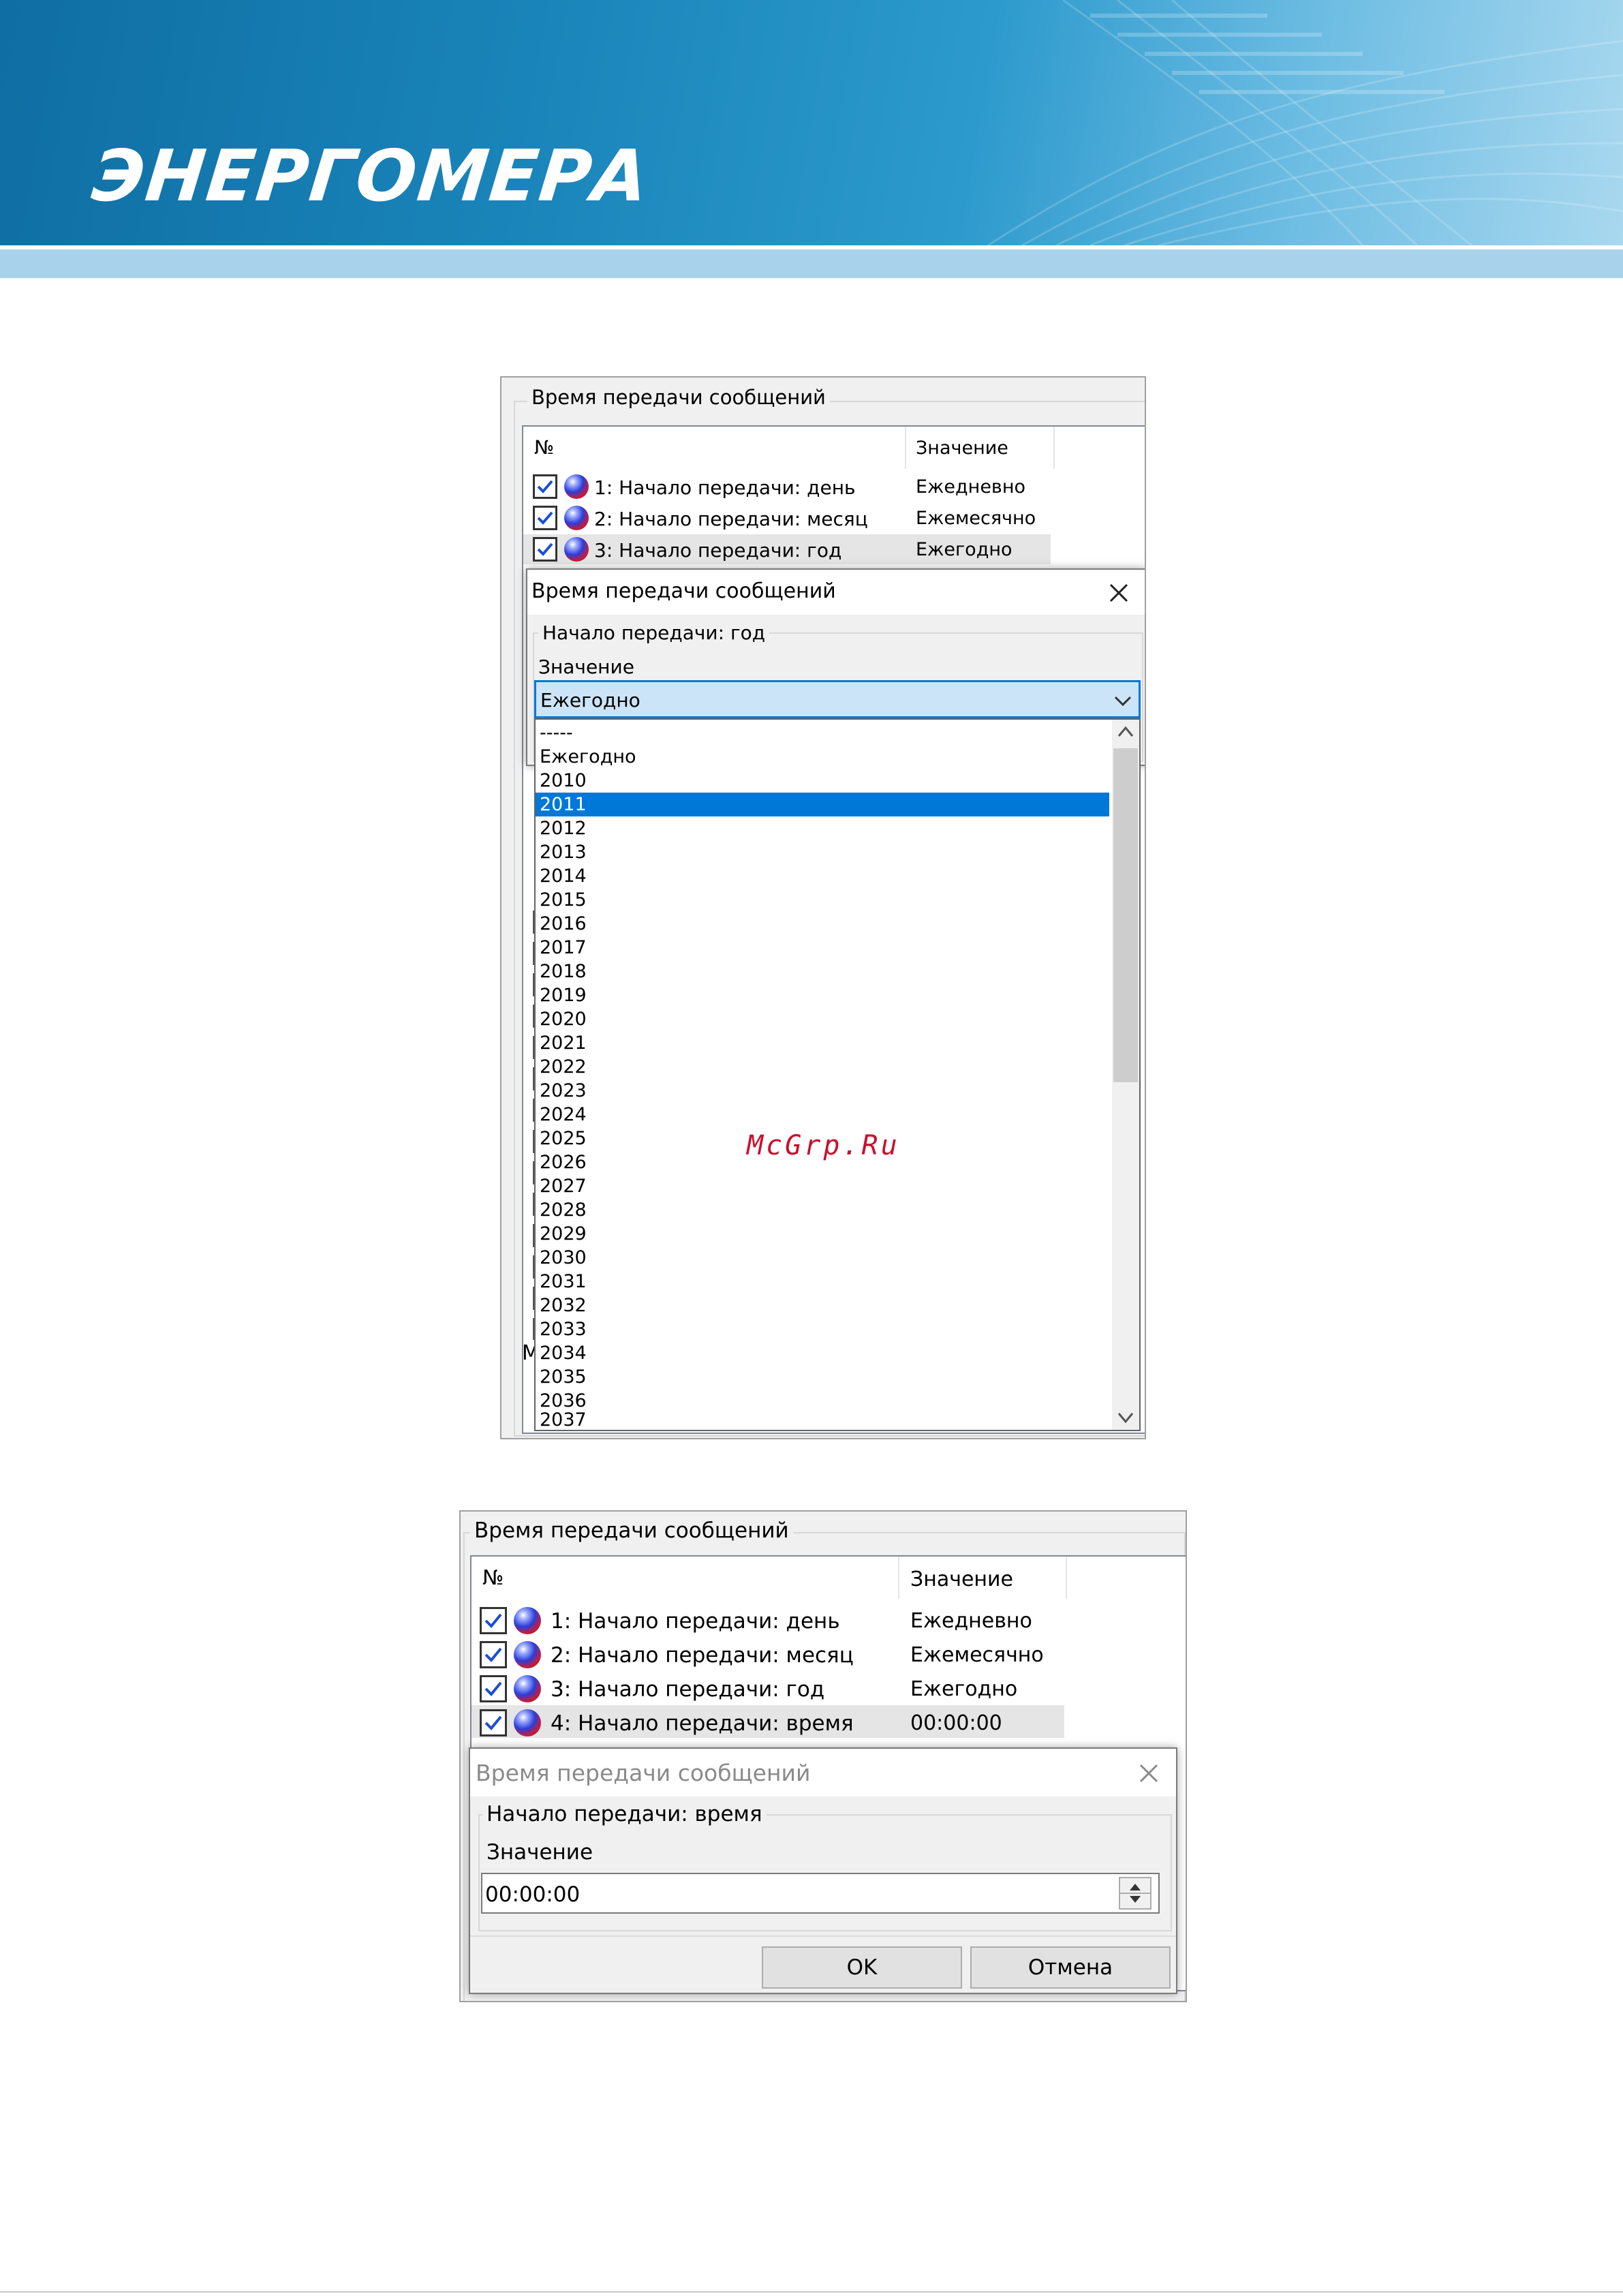 The height and width of the screenshot is (2296, 1623). What do you see at coordinates (822, 900) in the screenshot?
I see `dropdown-option: 2015` at bounding box center [822, 900].